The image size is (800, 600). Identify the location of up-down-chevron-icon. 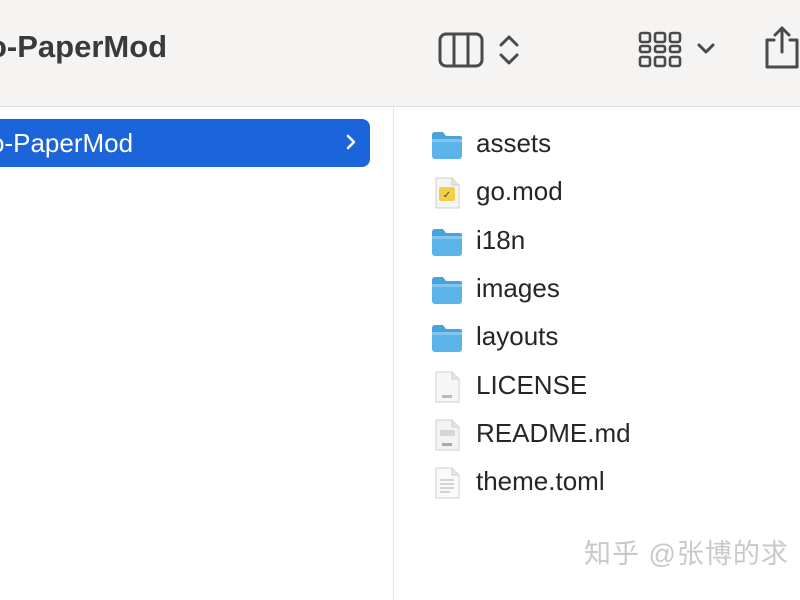
(509, 52).